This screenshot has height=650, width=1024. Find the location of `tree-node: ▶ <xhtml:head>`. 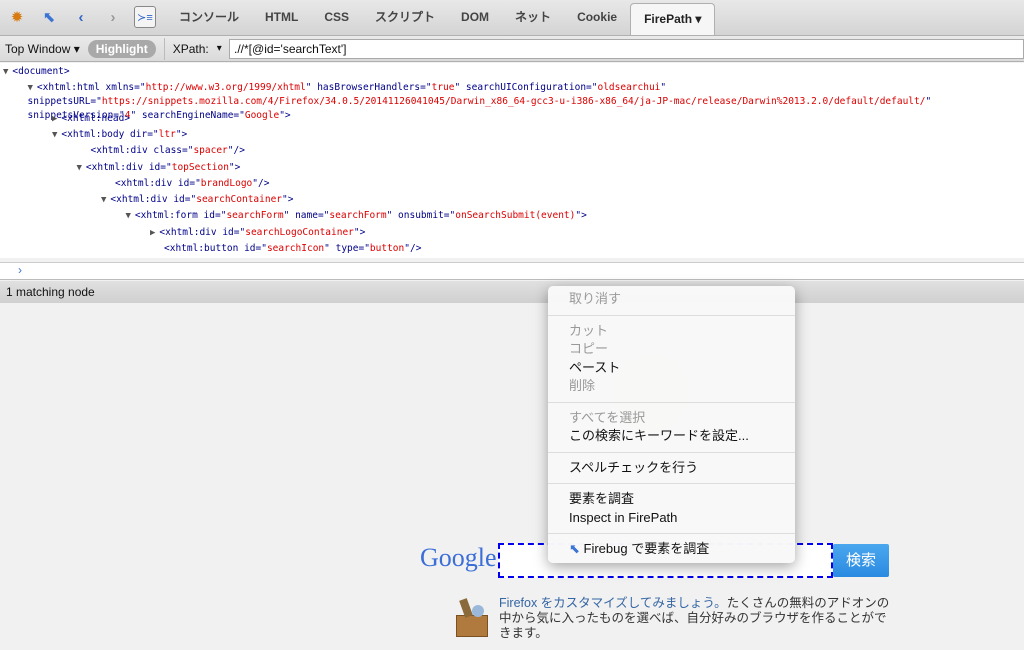

tree-node: ▶ <xhtml:head> is located at coordinates (91, 119).